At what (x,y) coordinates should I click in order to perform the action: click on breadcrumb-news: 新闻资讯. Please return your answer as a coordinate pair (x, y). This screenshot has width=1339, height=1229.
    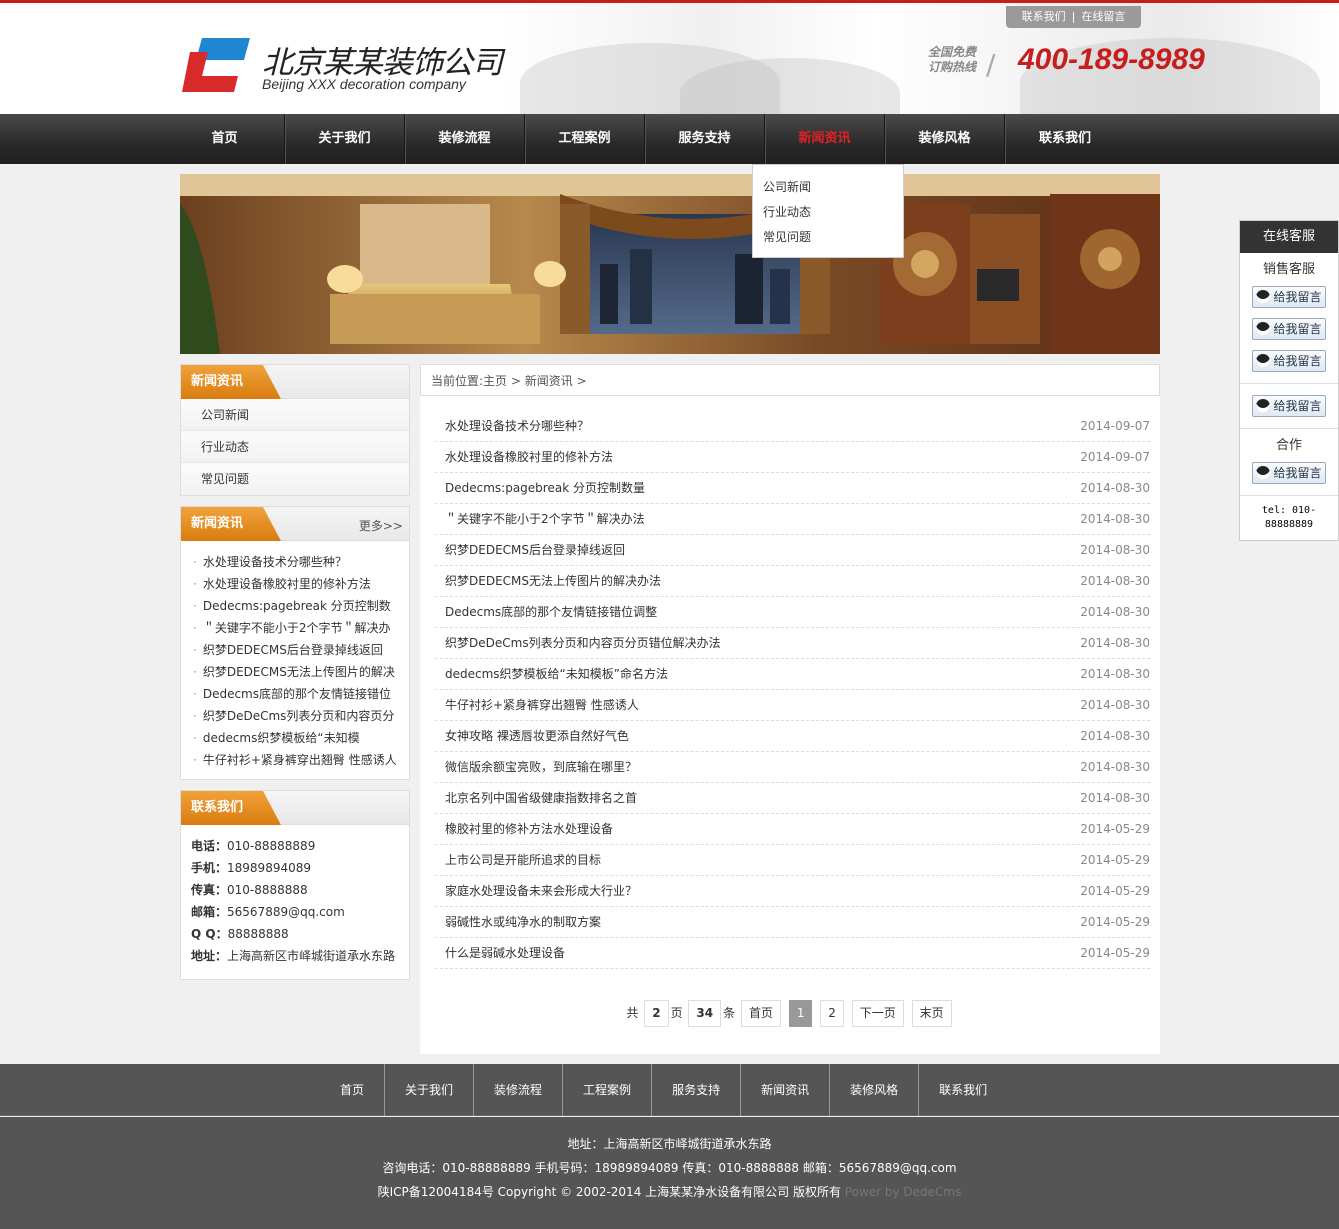
    Looking at the image, I should click on (549, 381).